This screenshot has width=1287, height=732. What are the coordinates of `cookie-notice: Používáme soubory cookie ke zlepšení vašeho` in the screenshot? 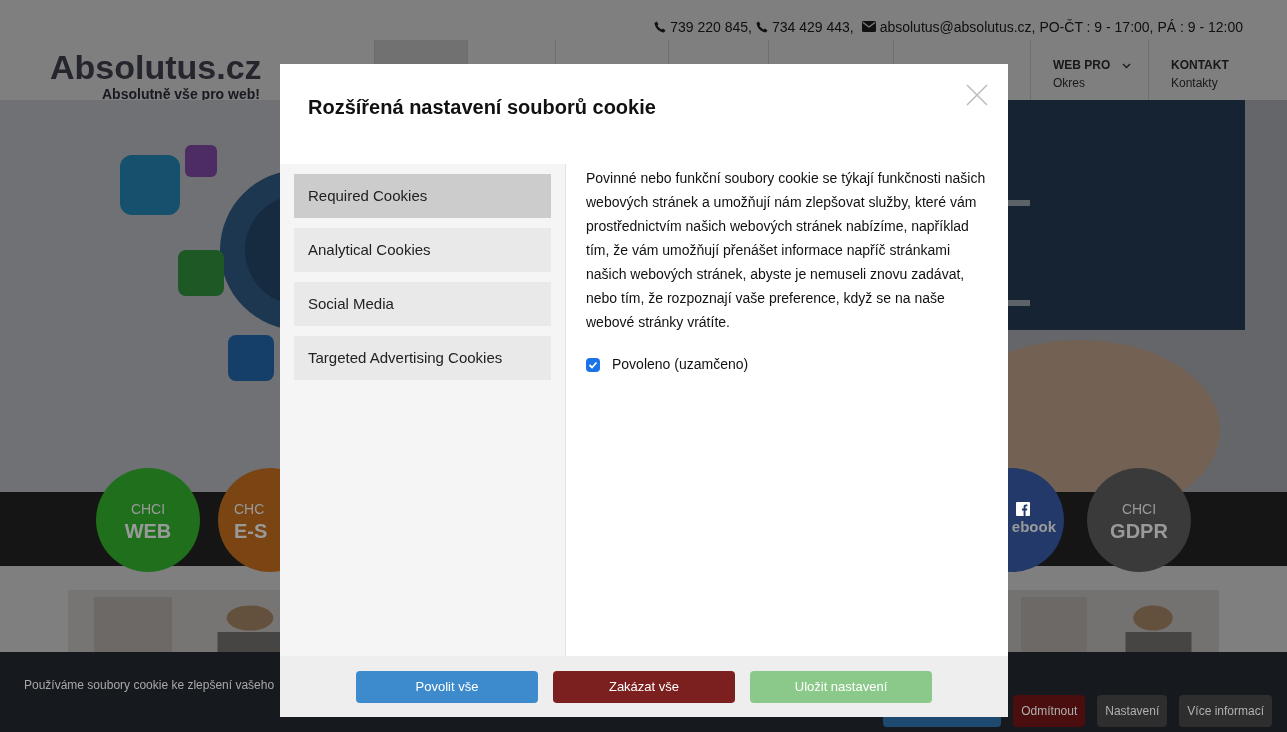 It's located at (149, 685).